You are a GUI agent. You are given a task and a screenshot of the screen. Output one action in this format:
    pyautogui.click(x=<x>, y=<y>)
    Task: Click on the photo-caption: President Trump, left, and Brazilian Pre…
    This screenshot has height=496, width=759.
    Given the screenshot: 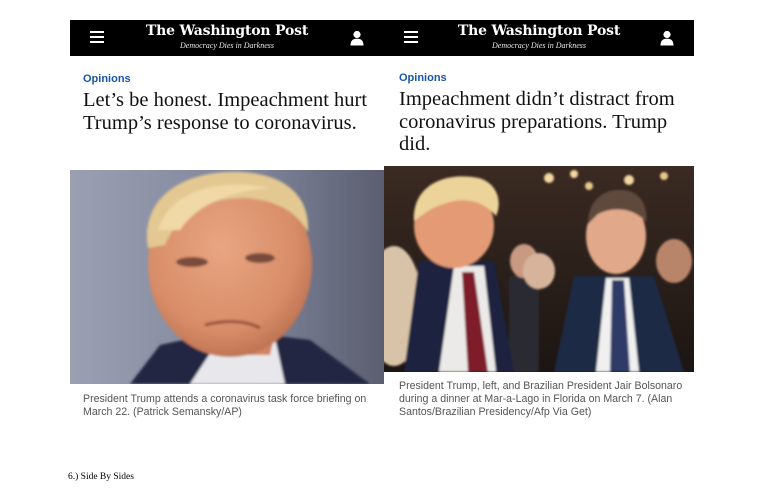 What is the action you would take?
    pyautogui.click(x=541, y=399)
    